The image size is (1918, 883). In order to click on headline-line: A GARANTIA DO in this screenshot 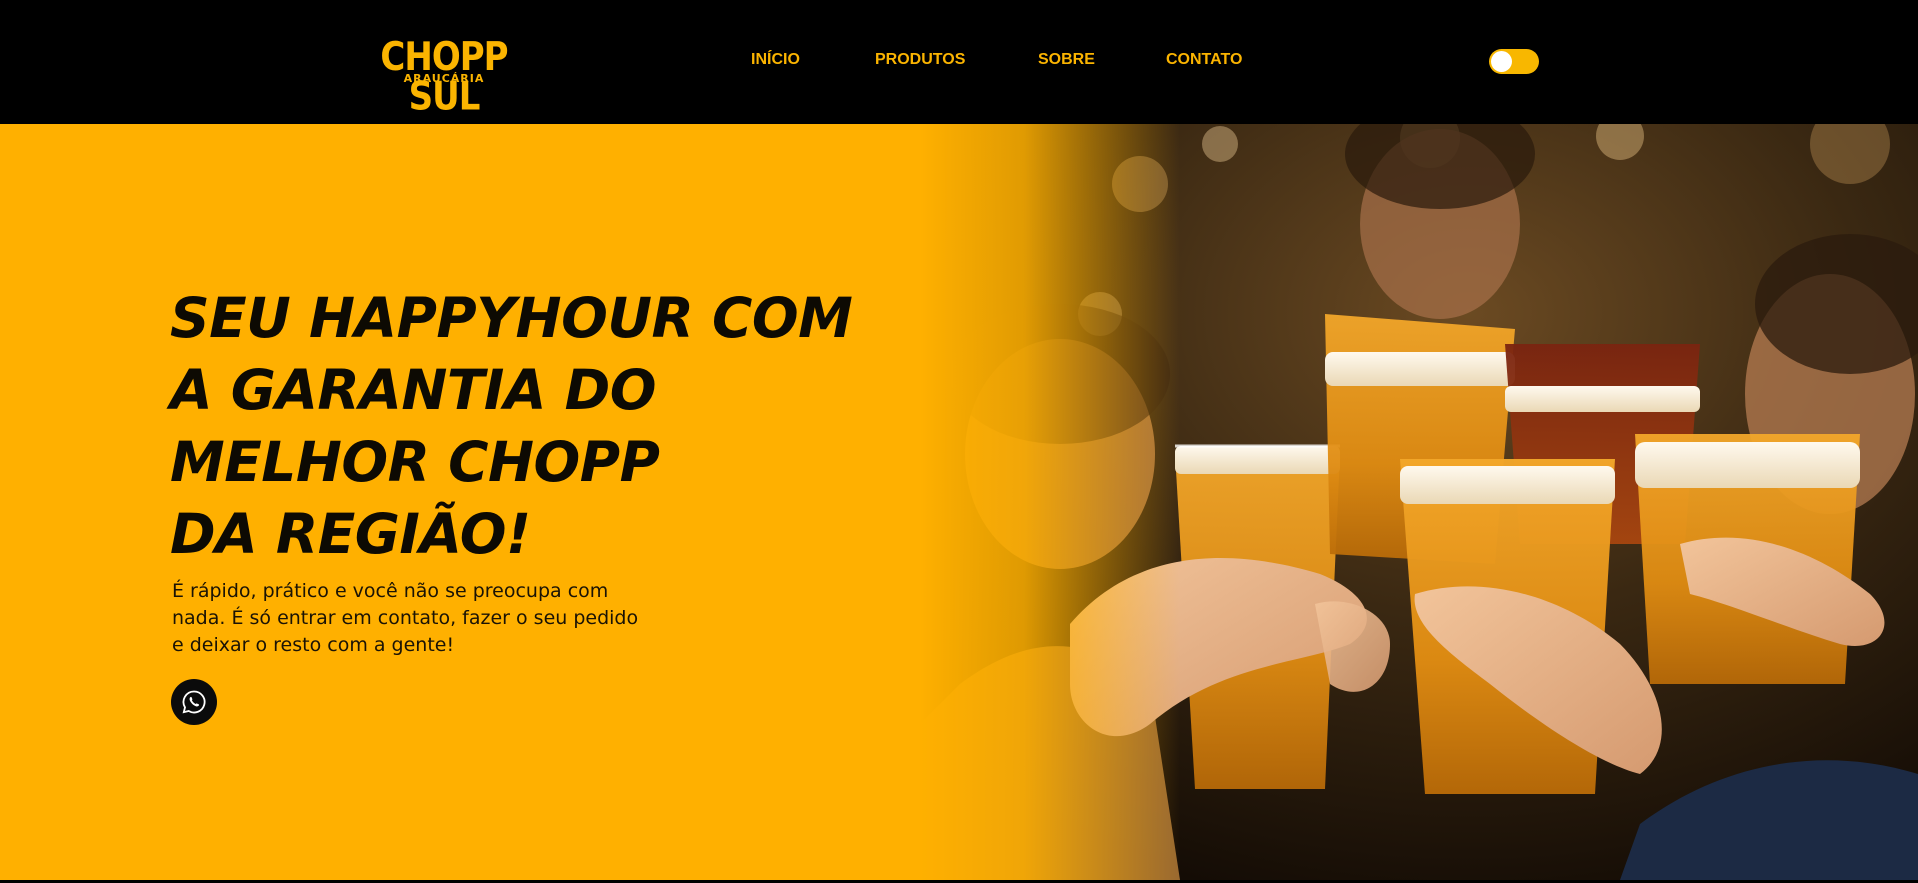, I will do `click(413, 390)`.